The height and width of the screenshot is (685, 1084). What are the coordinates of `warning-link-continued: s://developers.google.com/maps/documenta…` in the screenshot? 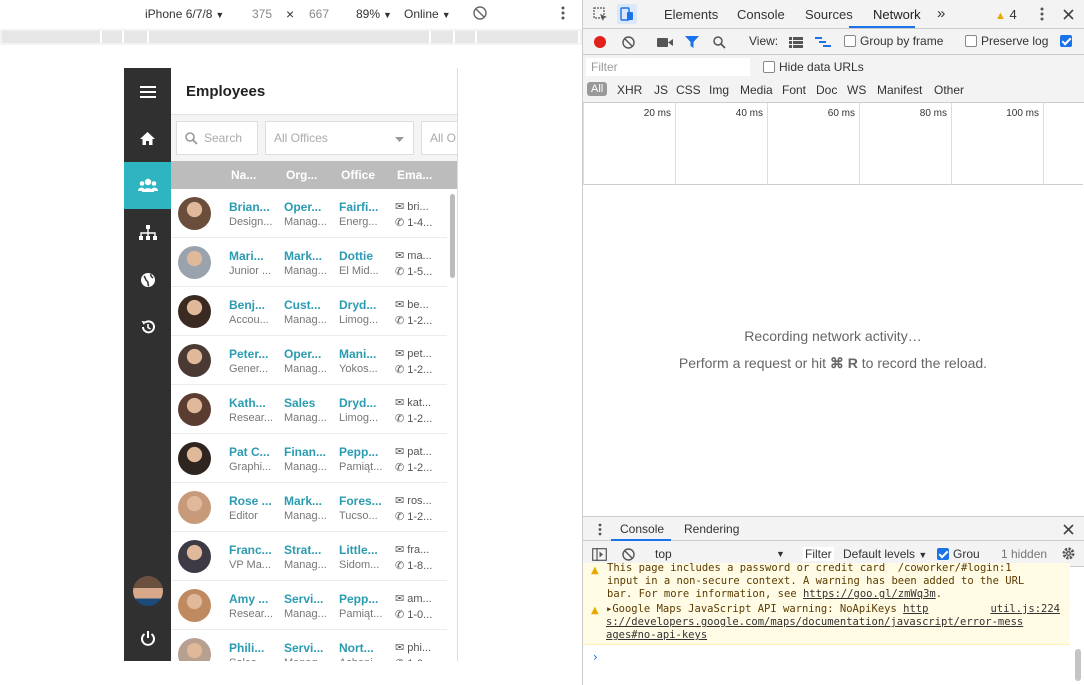 It's located at (814, 628).